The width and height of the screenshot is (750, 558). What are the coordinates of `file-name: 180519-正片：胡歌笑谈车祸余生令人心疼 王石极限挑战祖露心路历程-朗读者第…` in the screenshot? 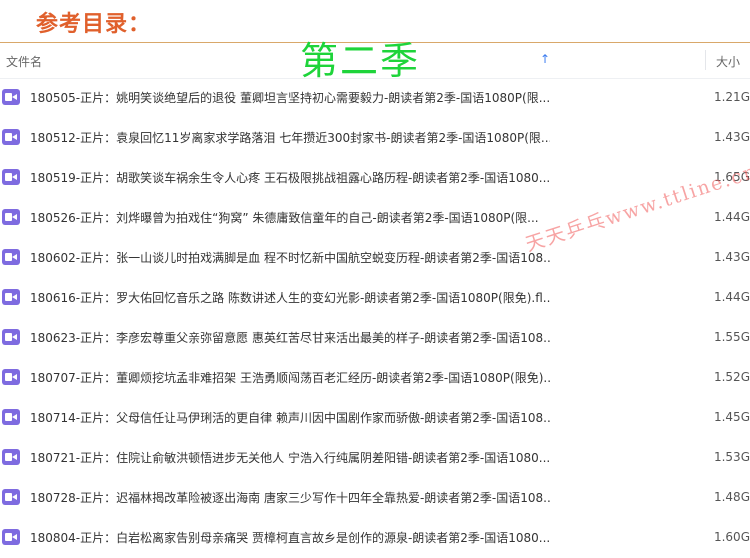 It's located at (290, 177).